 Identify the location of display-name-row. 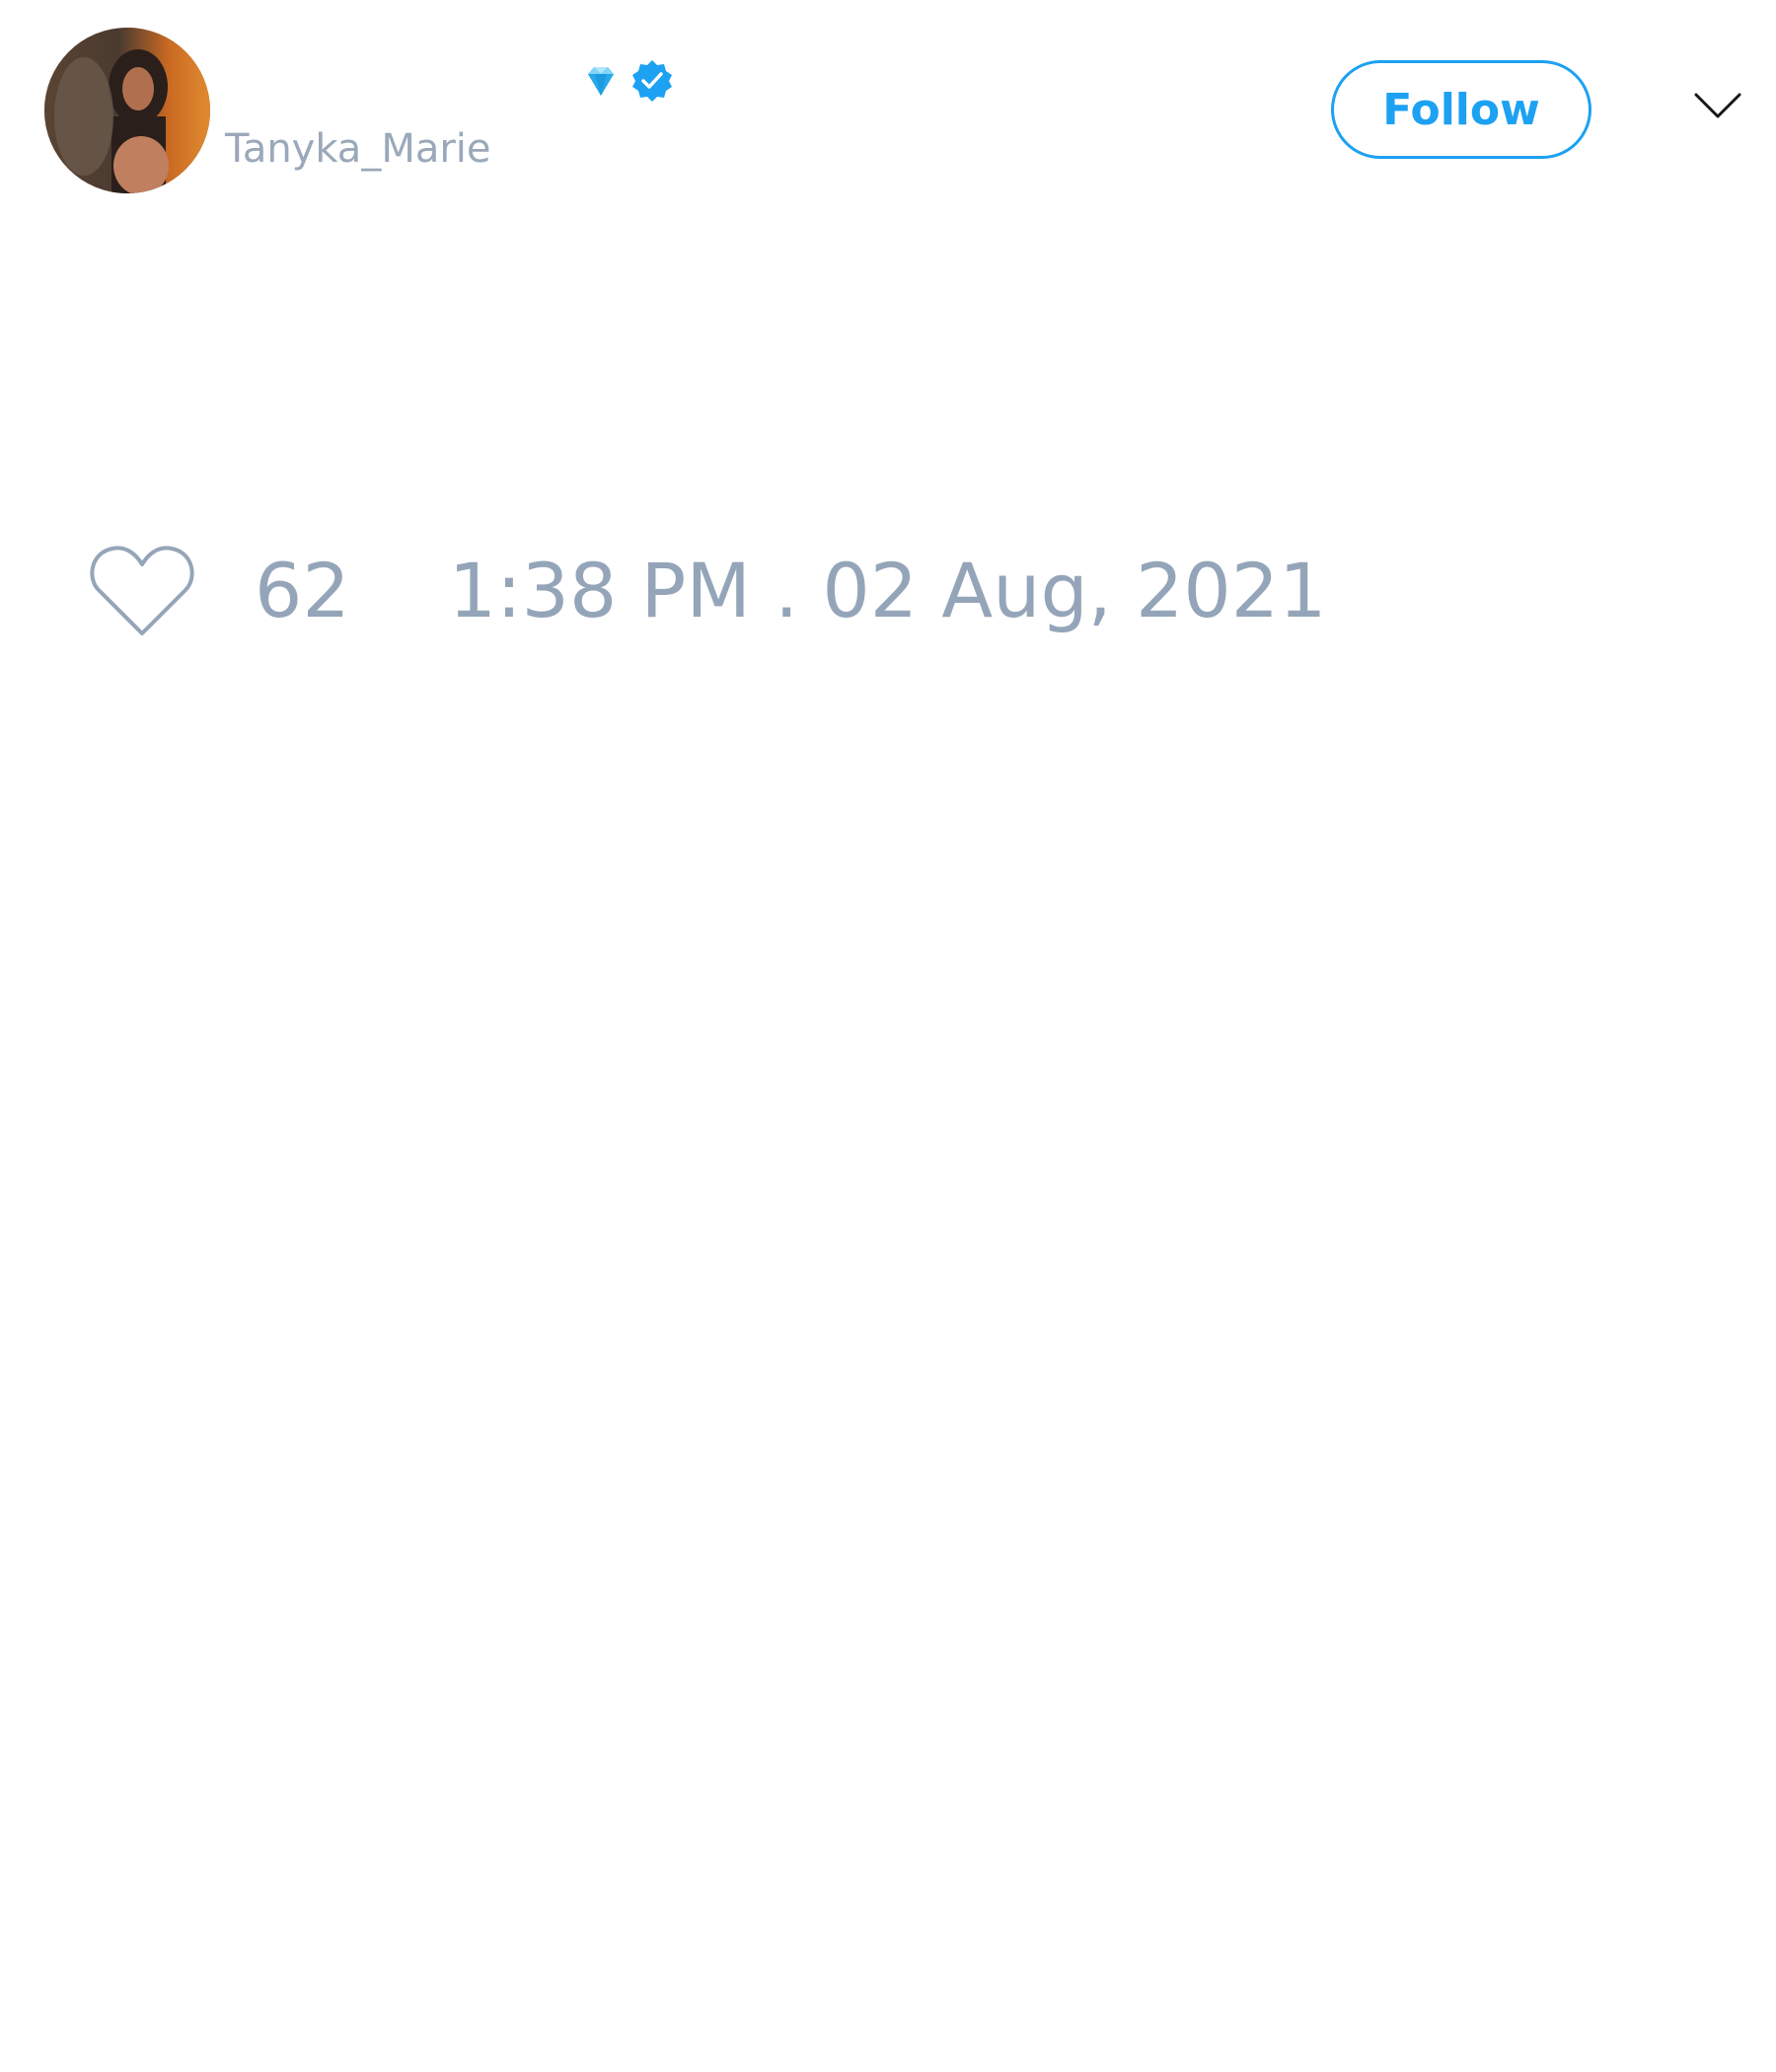
(624, 81).